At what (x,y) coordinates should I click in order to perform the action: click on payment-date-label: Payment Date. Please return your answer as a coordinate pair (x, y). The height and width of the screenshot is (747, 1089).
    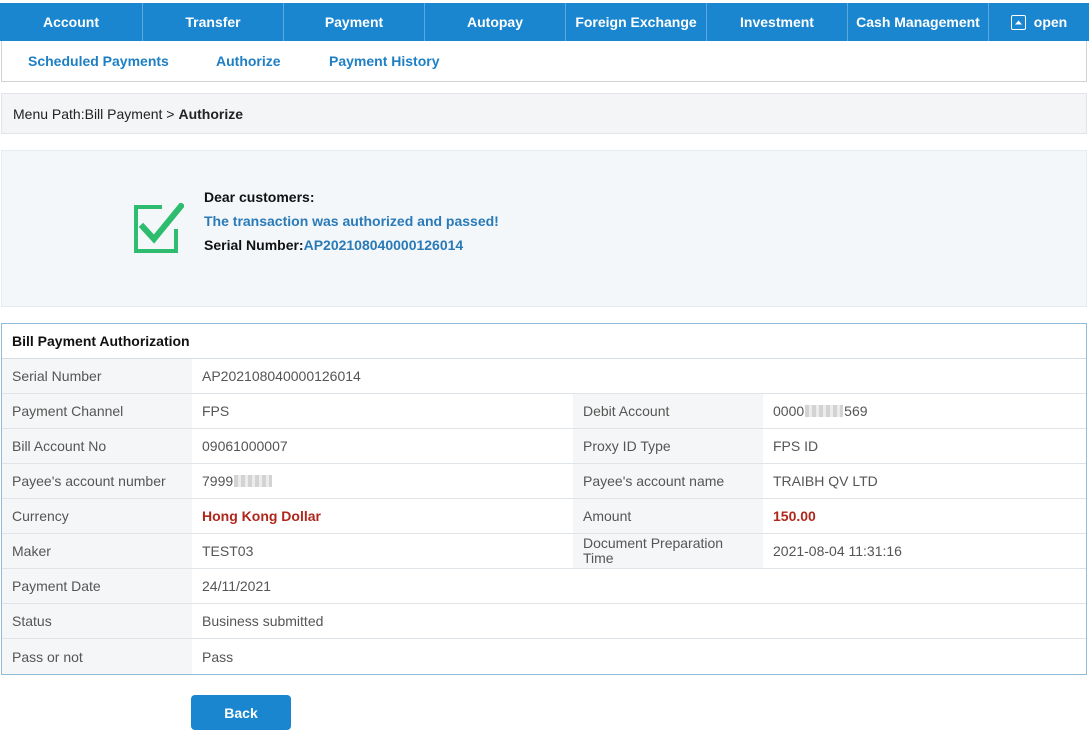
    Looking at the image, I should click on (97, 586).